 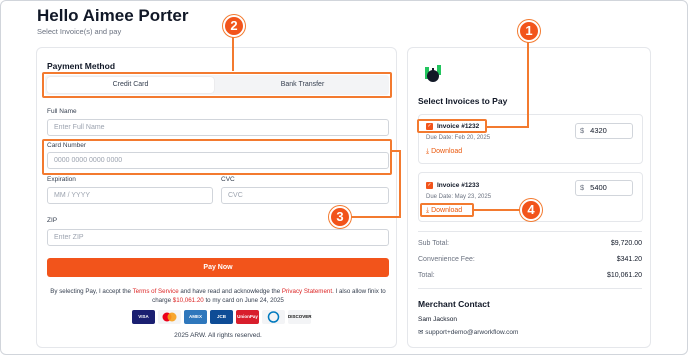 I want to click on terms-end: to my card on June 24, 2025, so click(x=243, y=300).